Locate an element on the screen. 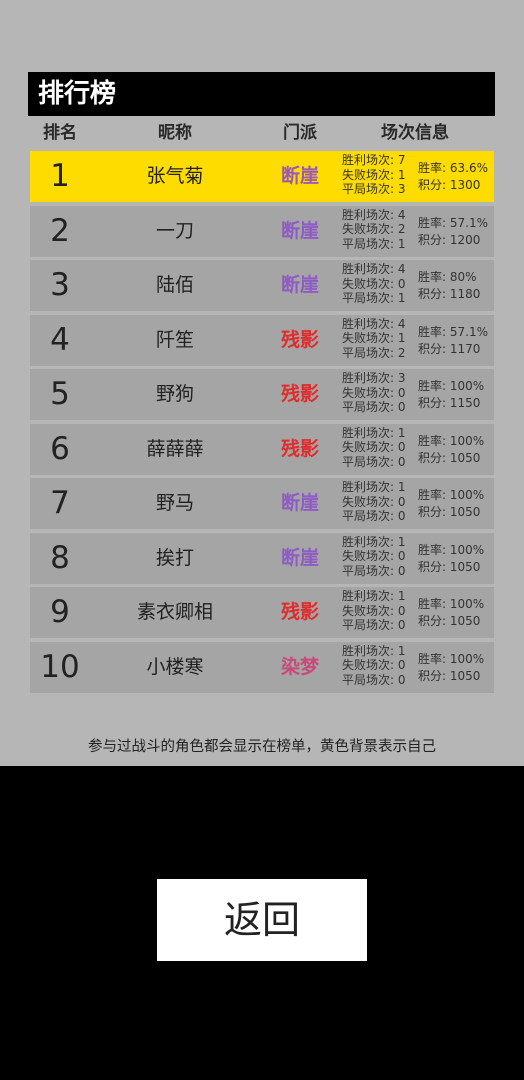 The height and width of the screenshot is (1080, 524). win-rate: 胜率: 63.6% is located at coordinates (453, 168).